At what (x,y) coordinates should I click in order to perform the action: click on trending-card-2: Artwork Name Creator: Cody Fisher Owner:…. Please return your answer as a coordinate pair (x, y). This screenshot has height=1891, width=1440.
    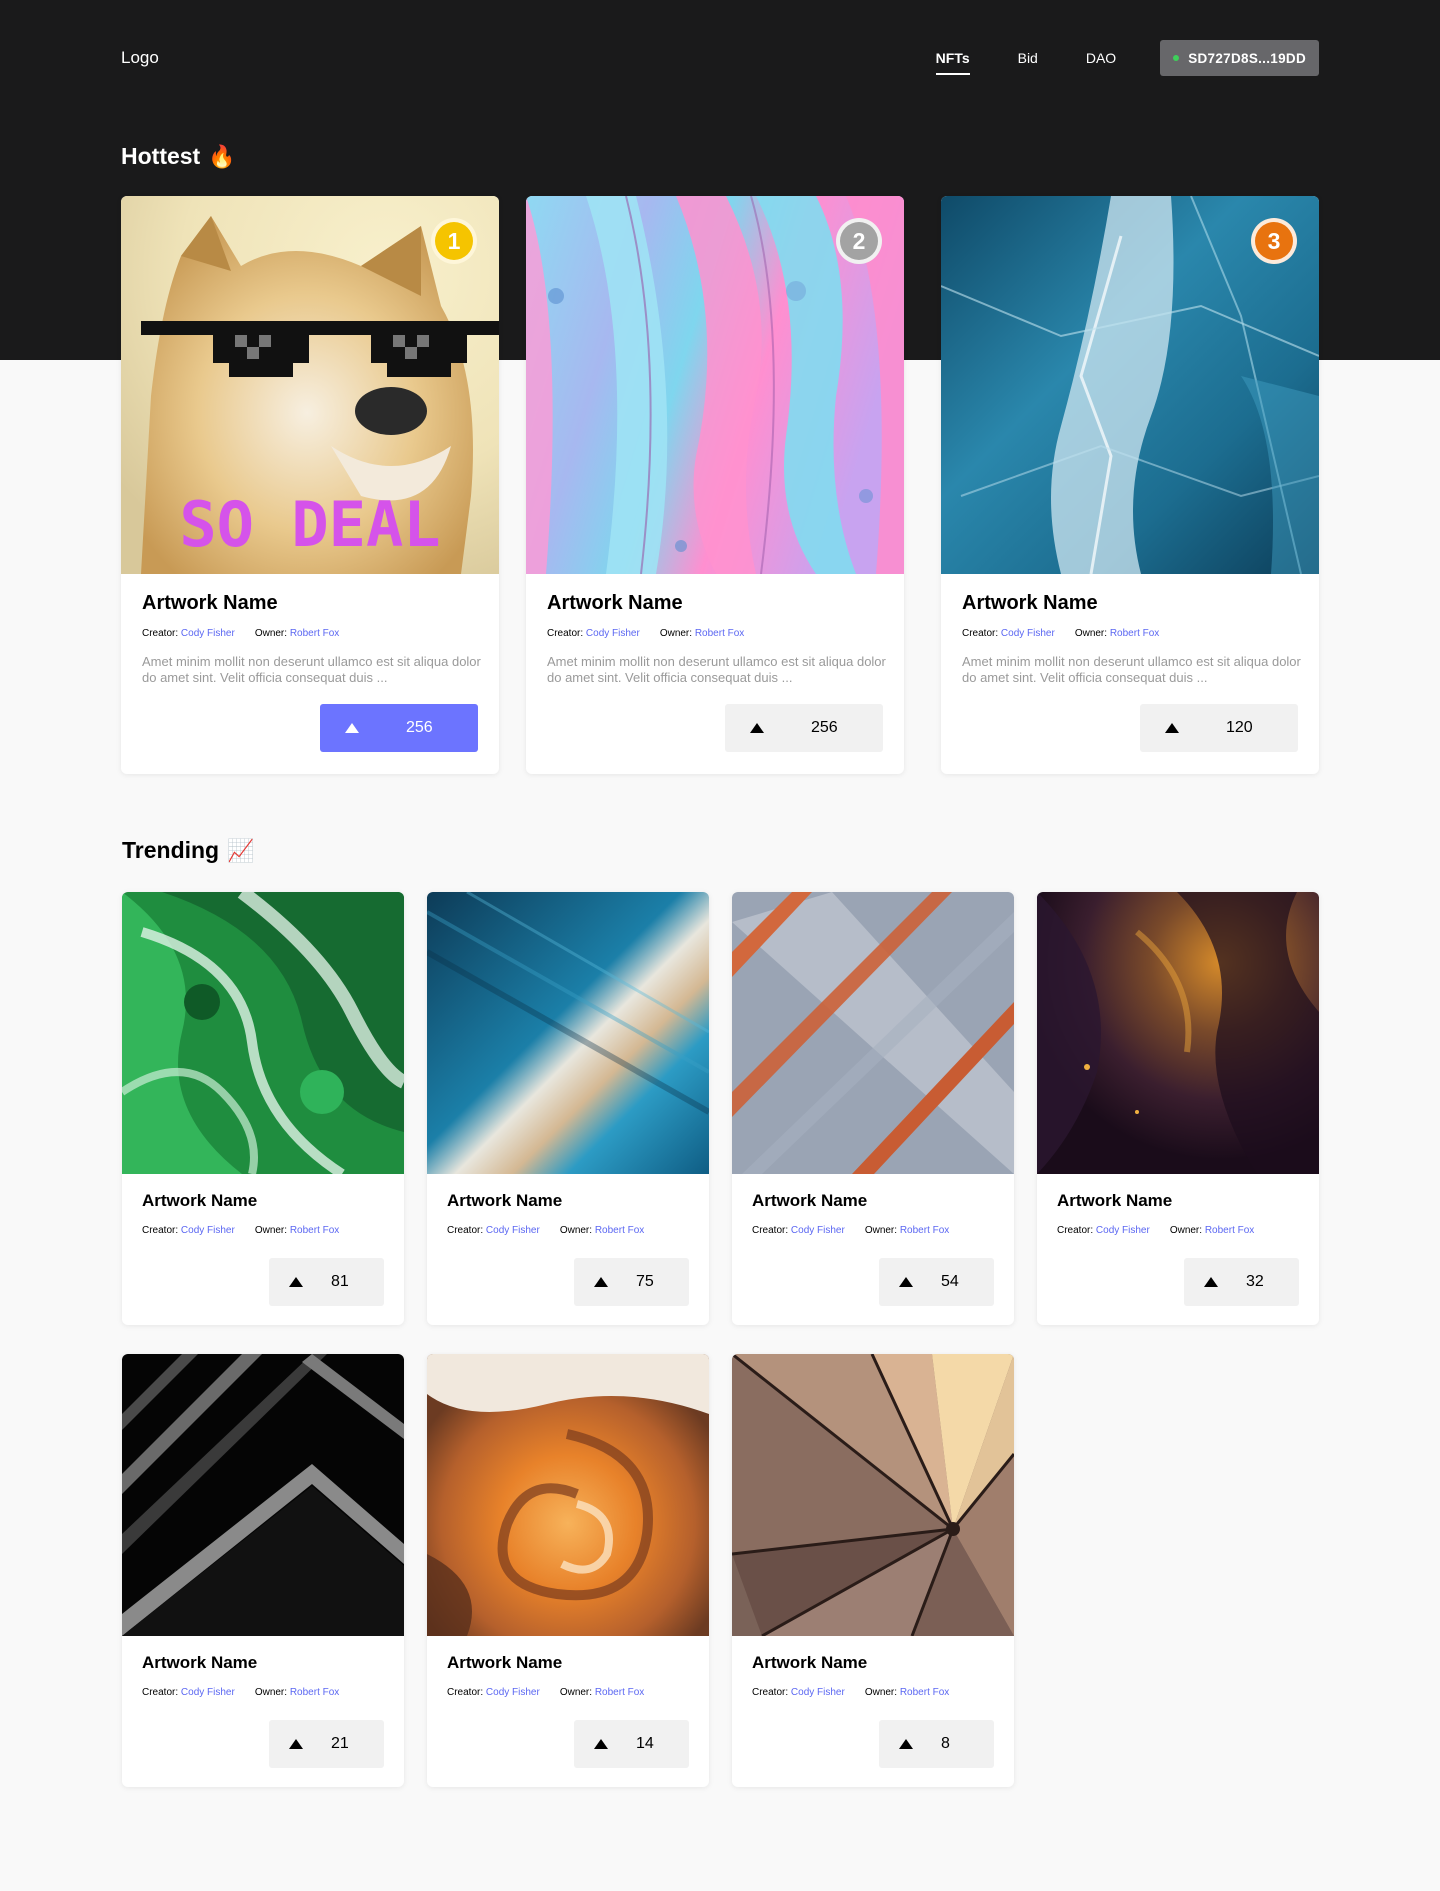
    Looking at the image, I should click on (568, 1108).